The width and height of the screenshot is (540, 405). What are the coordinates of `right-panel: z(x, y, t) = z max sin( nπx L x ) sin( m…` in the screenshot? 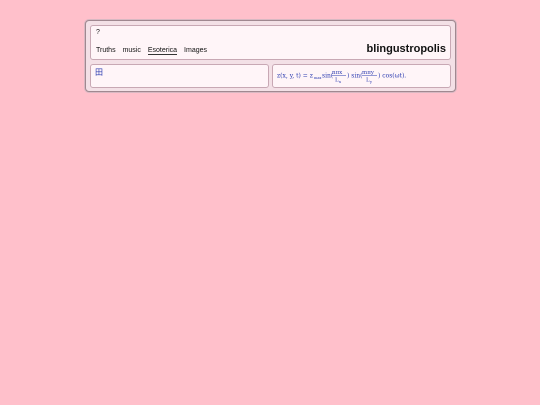 It's located at (361, 76).